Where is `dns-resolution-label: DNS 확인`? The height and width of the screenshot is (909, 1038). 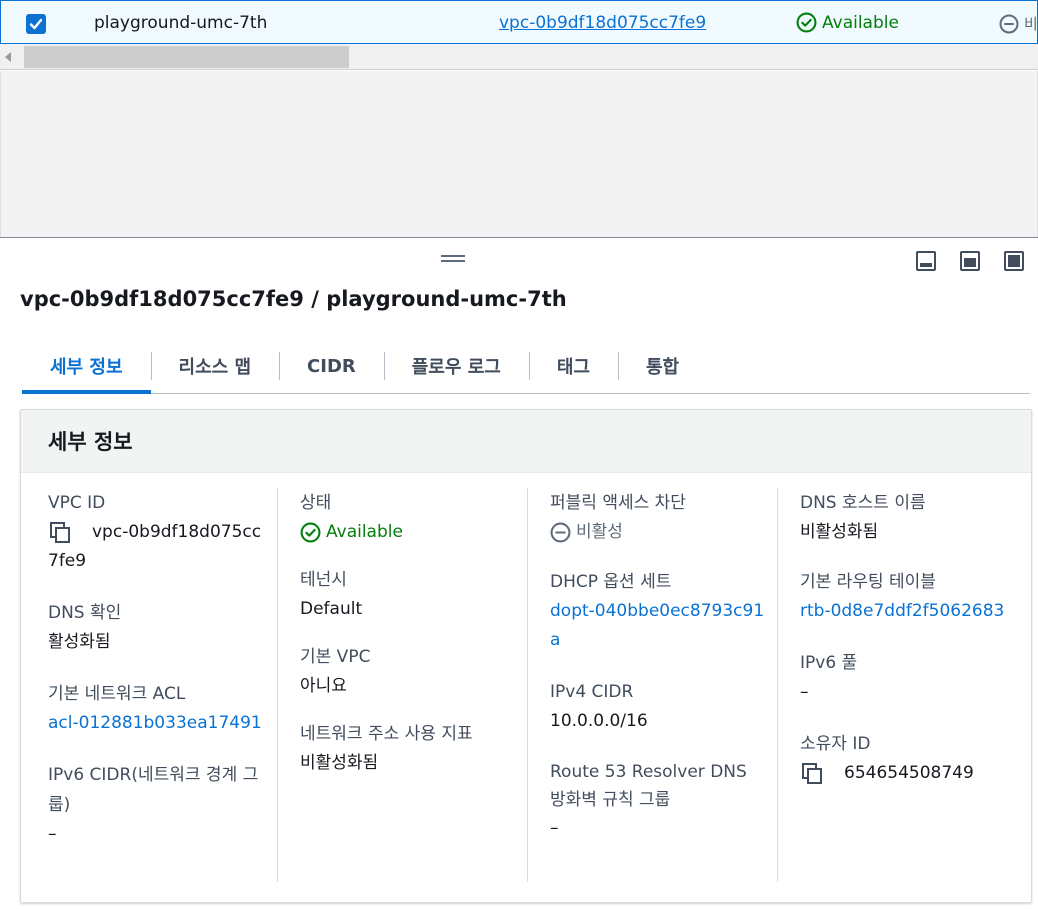
dns-resolution-label: DNS 확인 is located at coordinates (85, 613).